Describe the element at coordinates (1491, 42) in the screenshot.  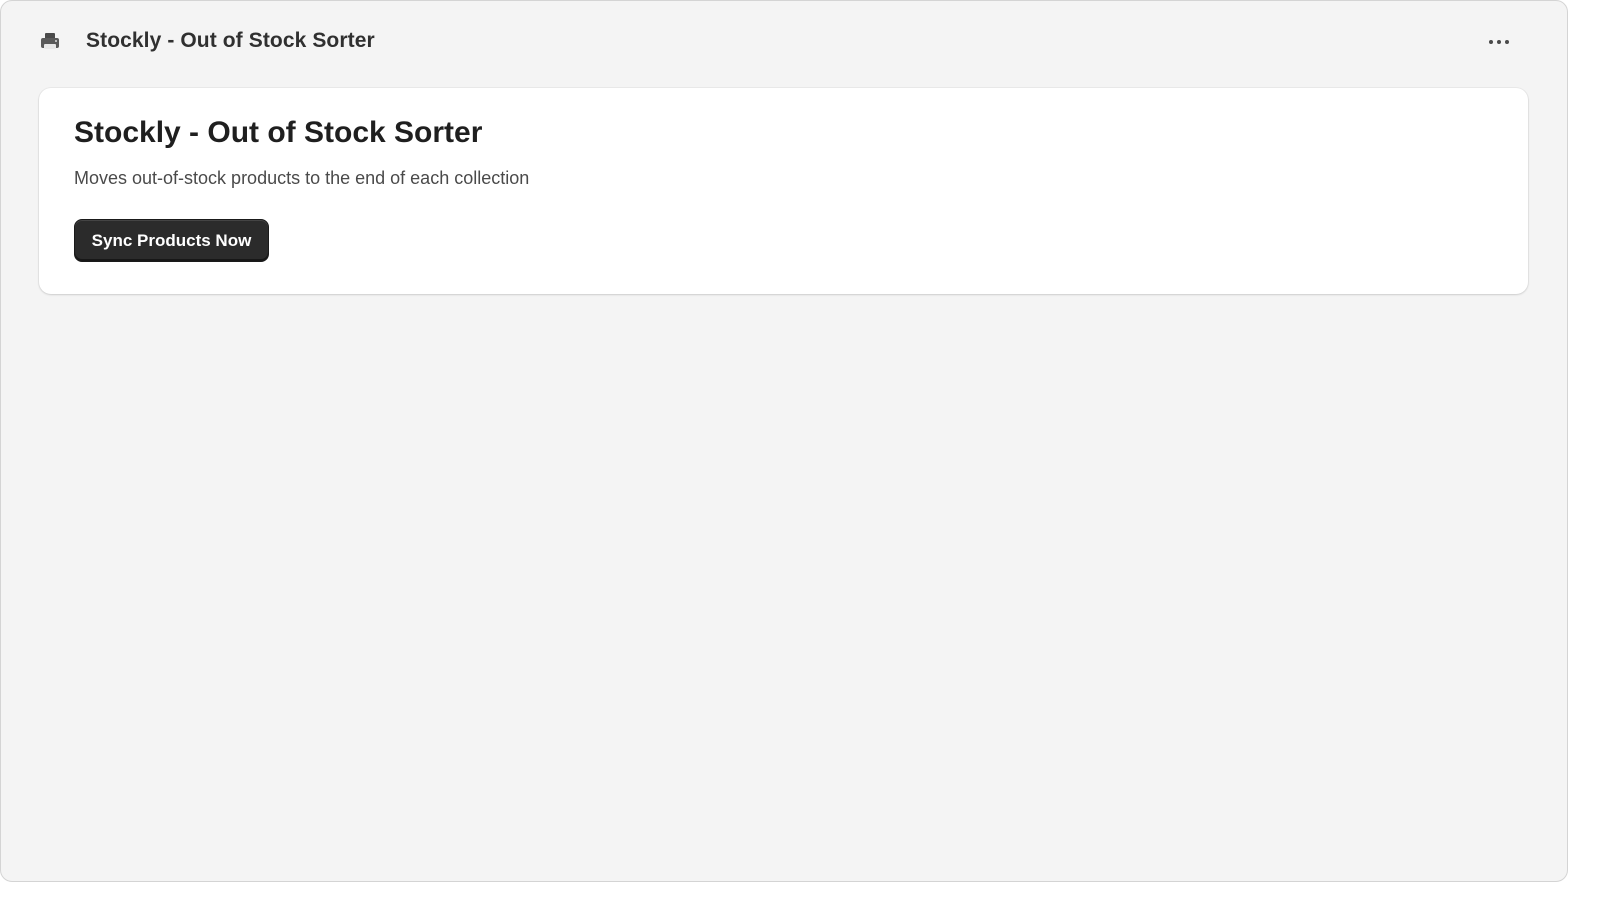
I see `ellipsis-horizontal-icon` at that location.